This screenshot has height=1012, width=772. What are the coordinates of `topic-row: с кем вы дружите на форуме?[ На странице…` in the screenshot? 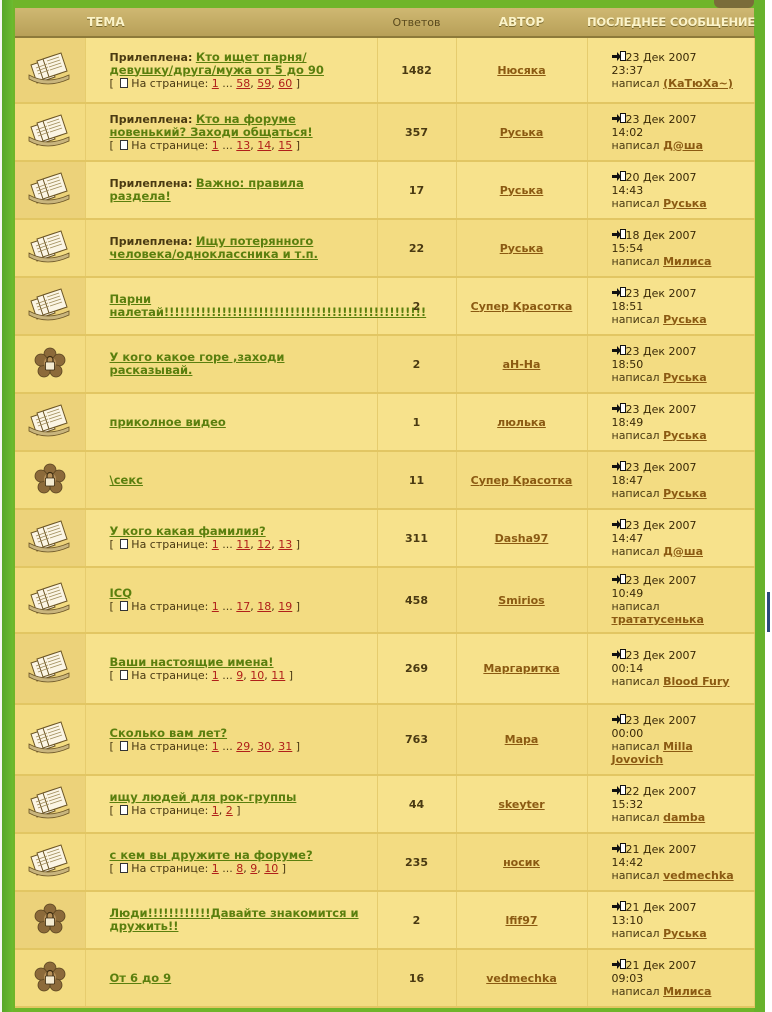 It's located at (385, 862).